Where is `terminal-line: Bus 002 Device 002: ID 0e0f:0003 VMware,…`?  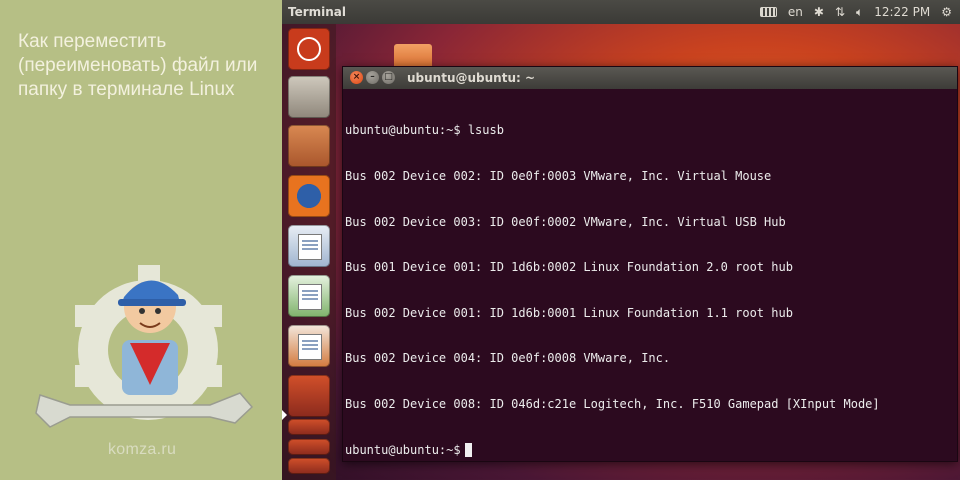
terminal-line: Bus 002 Device 002: ID 0e0f:0003 VMware,… is located at coordinates (558, 176).